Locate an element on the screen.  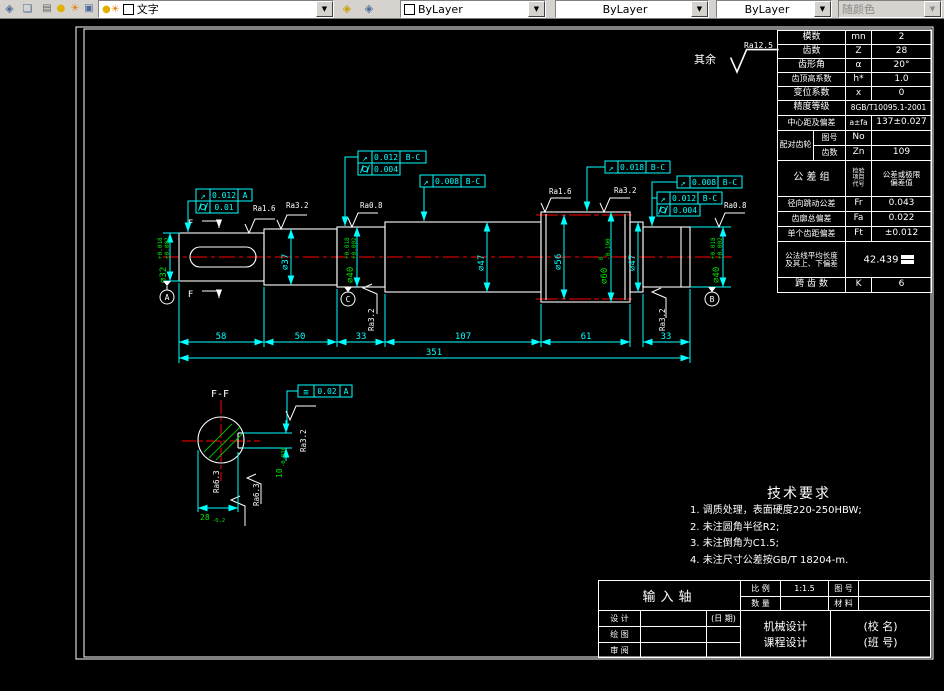
cylindricity-icon is located at coordinates (203, 207).